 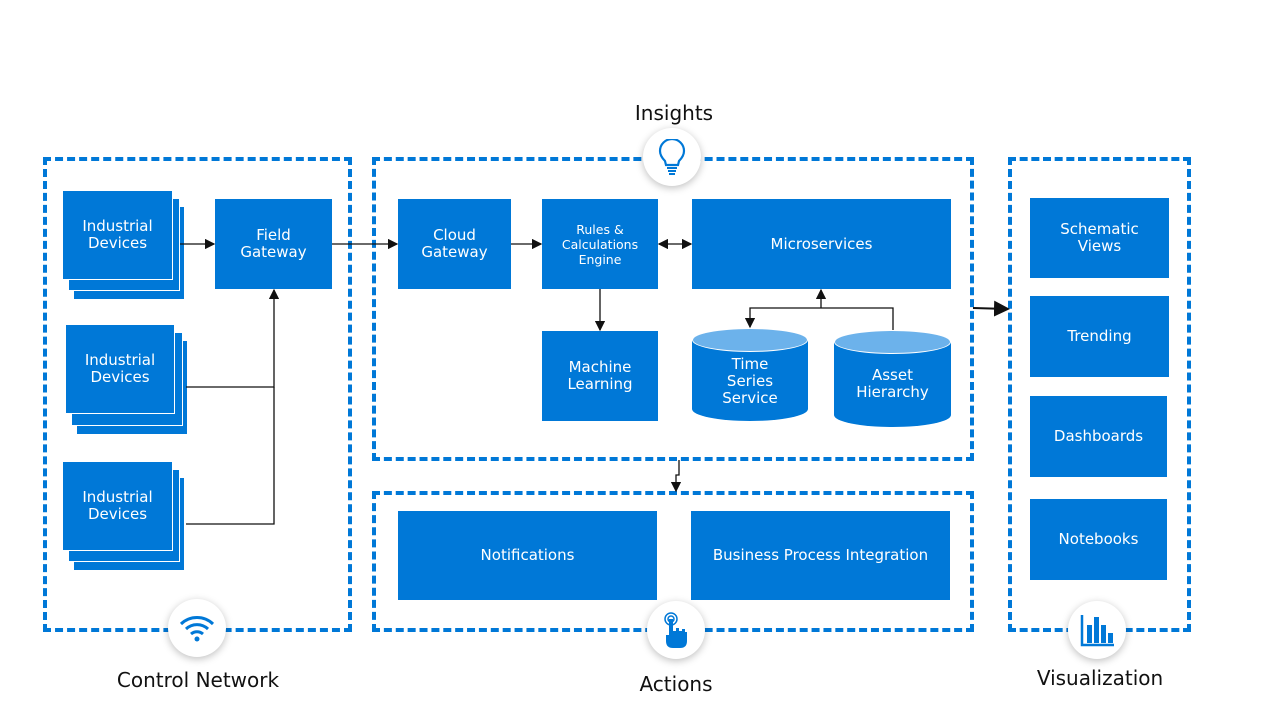 I want to click on insights-title: Insights, so click(x=674, y=113).